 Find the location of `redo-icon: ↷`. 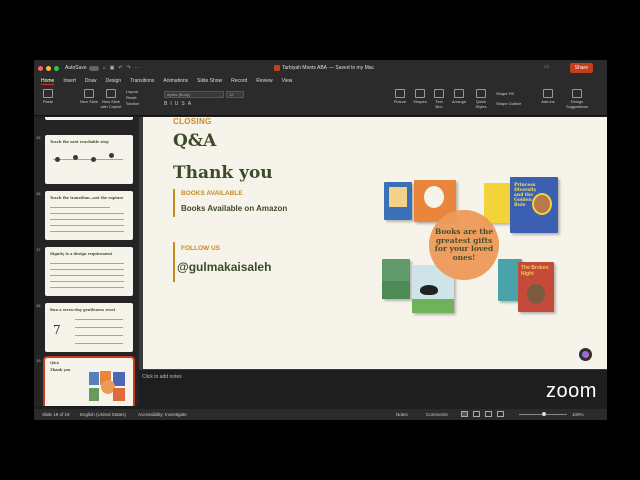

redo-icon: ↷ is located at coordinates (129, 68).